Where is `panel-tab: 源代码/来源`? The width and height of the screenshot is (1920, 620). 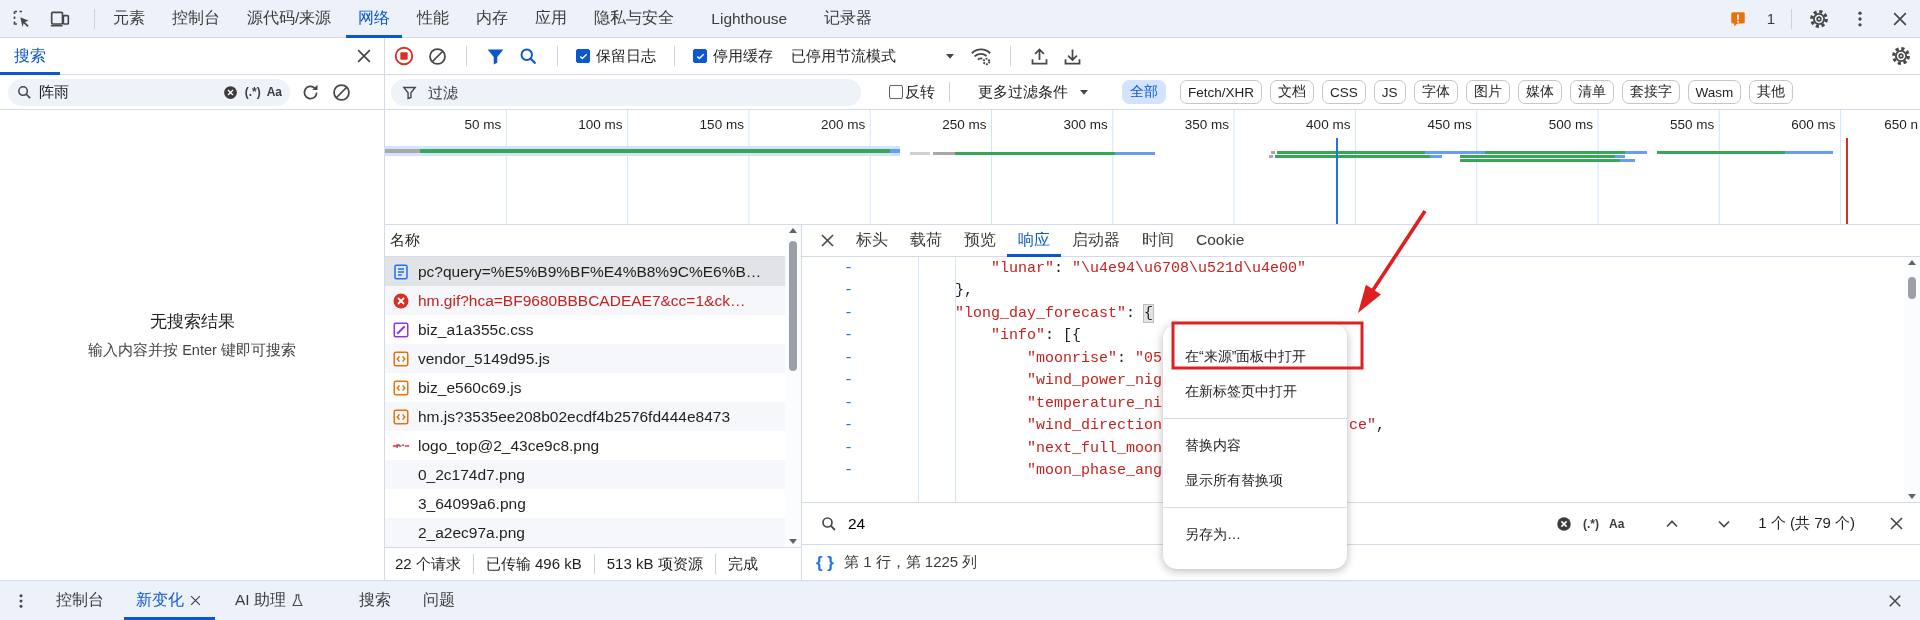 panel-tab: 源代码/来源 is located at coordinates (289, 19).